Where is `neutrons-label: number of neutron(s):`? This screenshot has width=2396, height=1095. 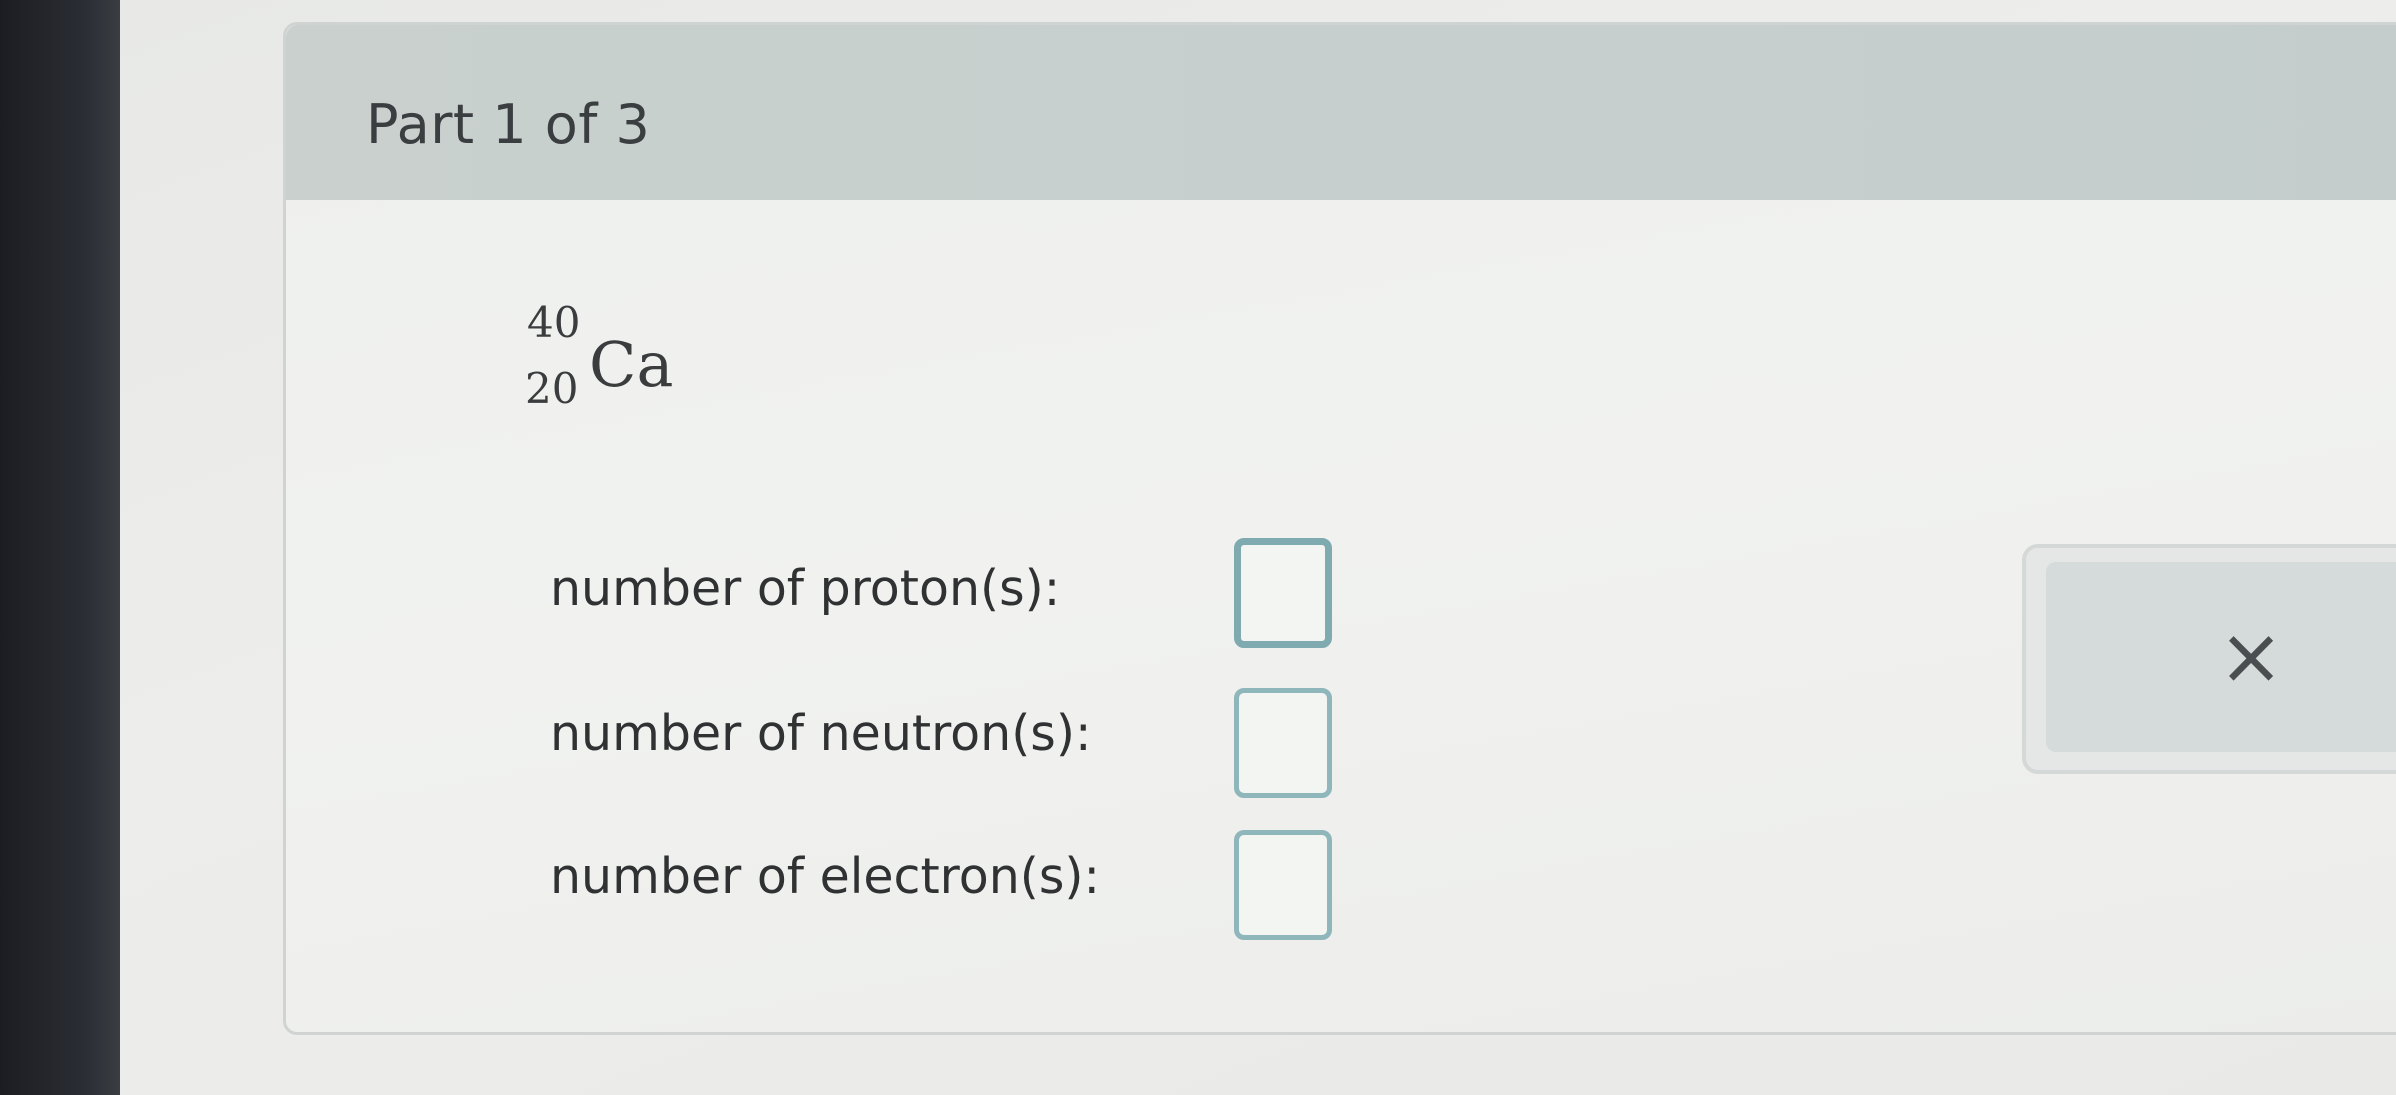 neutrons-label: number of neutron(s): is located at coordinates (821, 733).